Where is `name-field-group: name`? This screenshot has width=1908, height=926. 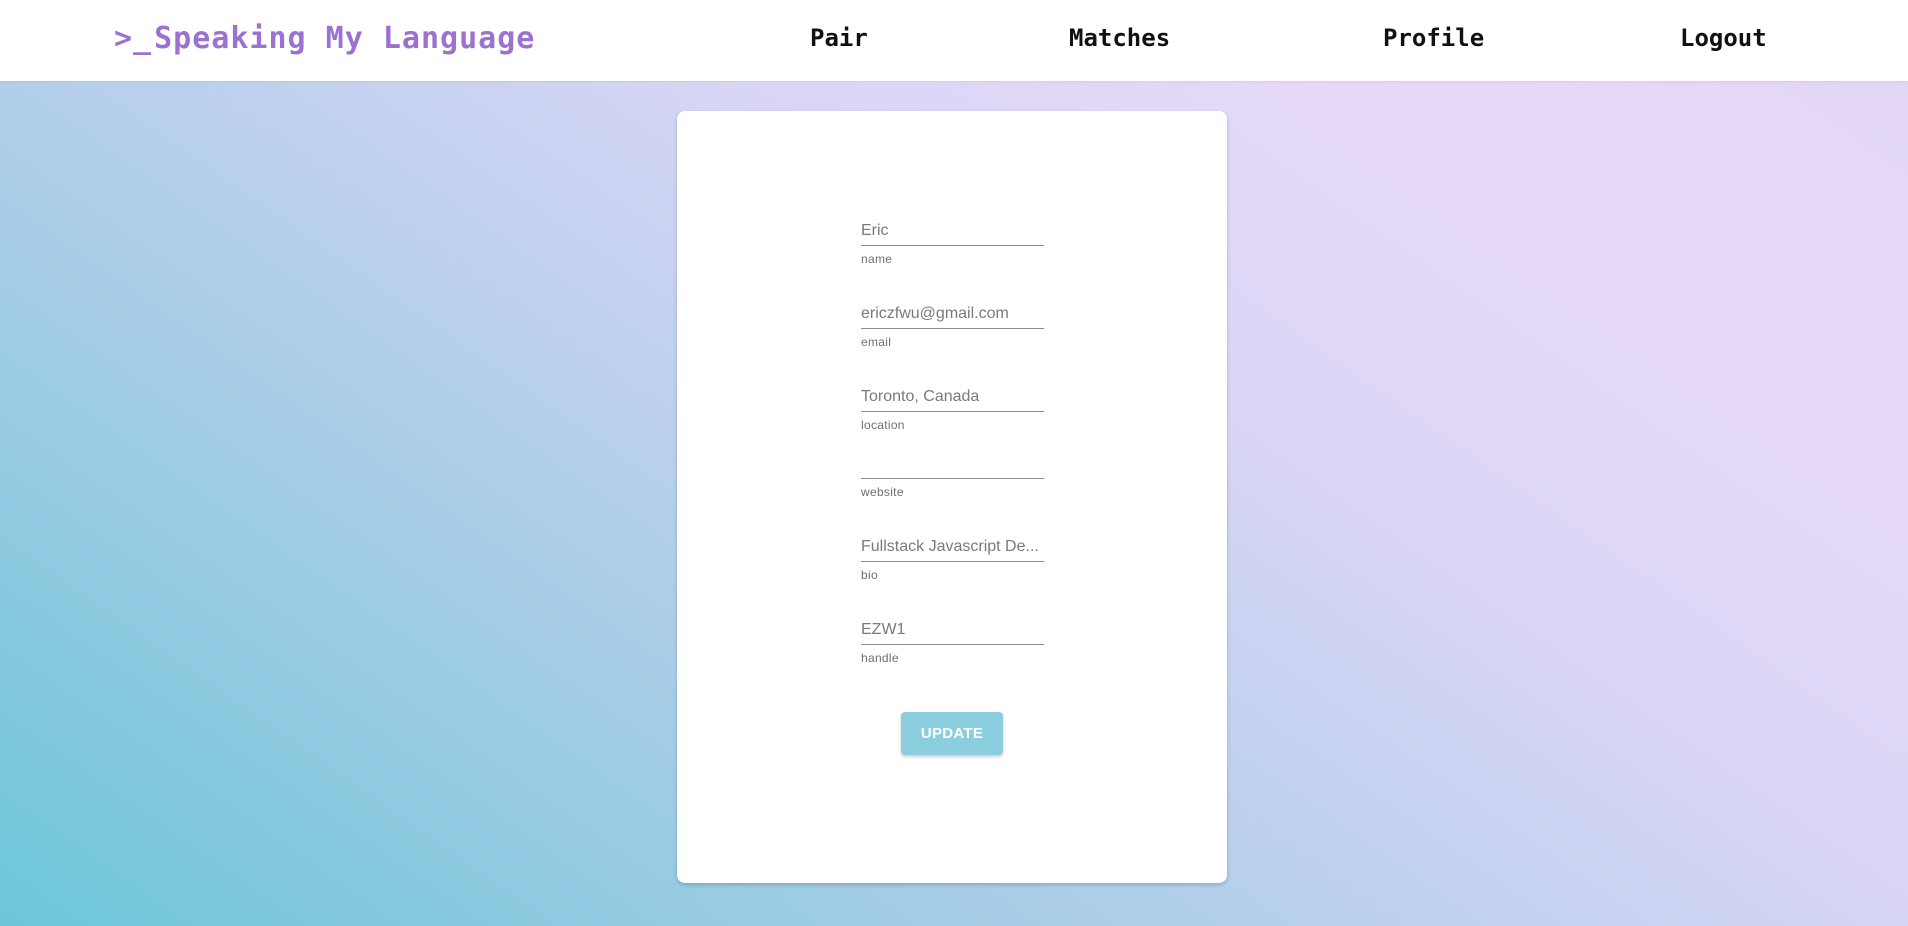
name-field-group: name is located at coordinates (952, 241).